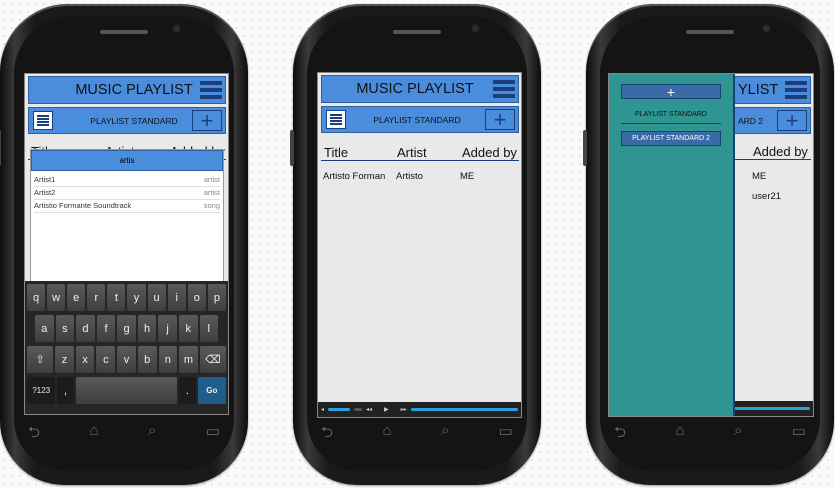 The image size is (835, 489). Describe the element at coordinates (187, 390) in the screenshot. I see `period-key: .` at that location.